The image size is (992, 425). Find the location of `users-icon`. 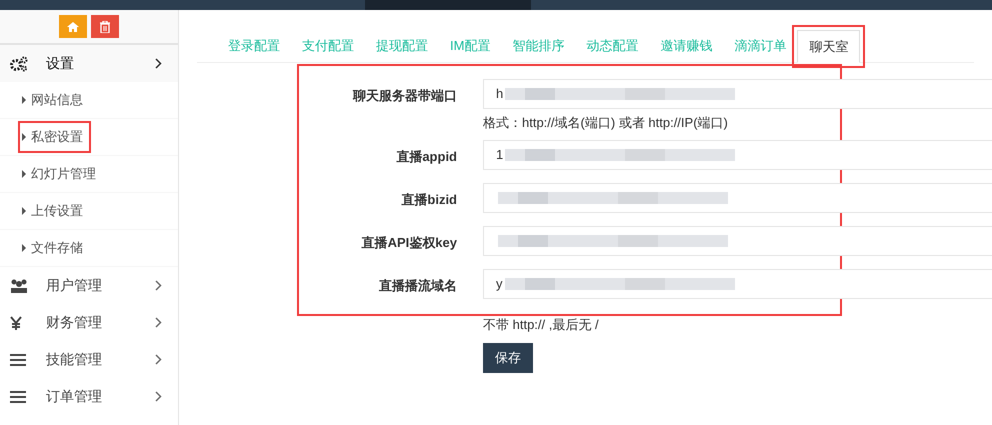

users-icon is located at coordinates (19, 286).